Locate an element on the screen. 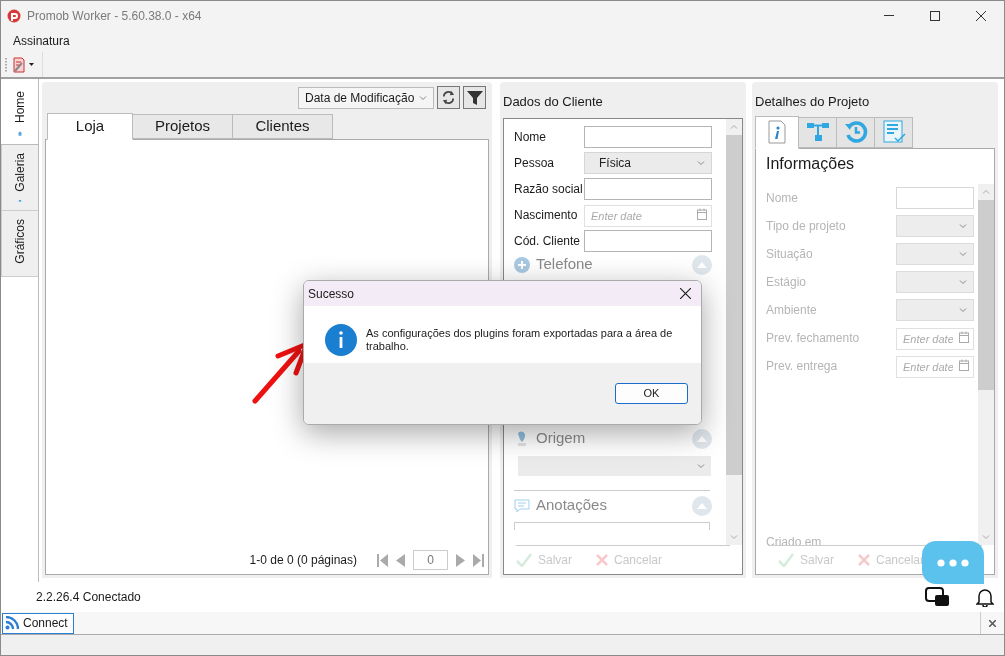  section-title: Anotações is located at coordinates (571, 505).